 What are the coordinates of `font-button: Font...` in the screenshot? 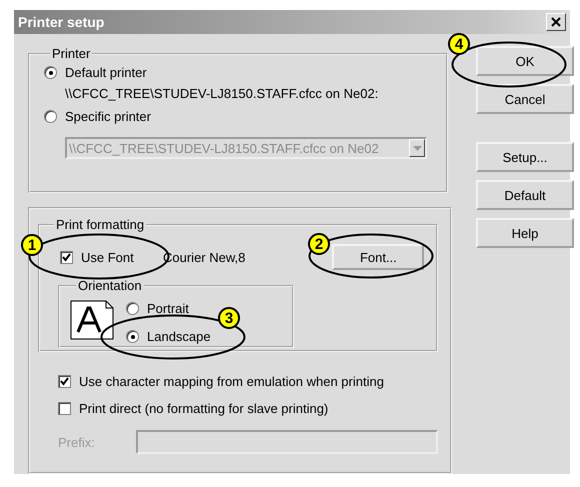 It's located at (378, 257).